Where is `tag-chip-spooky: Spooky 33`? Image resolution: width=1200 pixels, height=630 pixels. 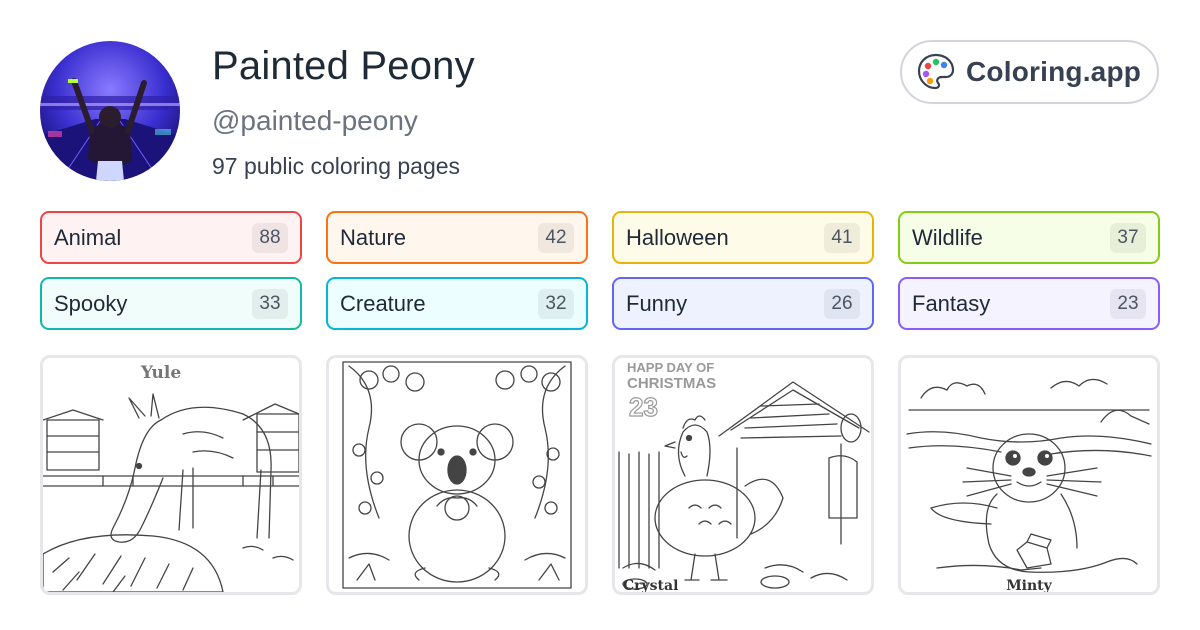 tag-chip-spooky: Spooky 33 is located at coordinates (171, 303).